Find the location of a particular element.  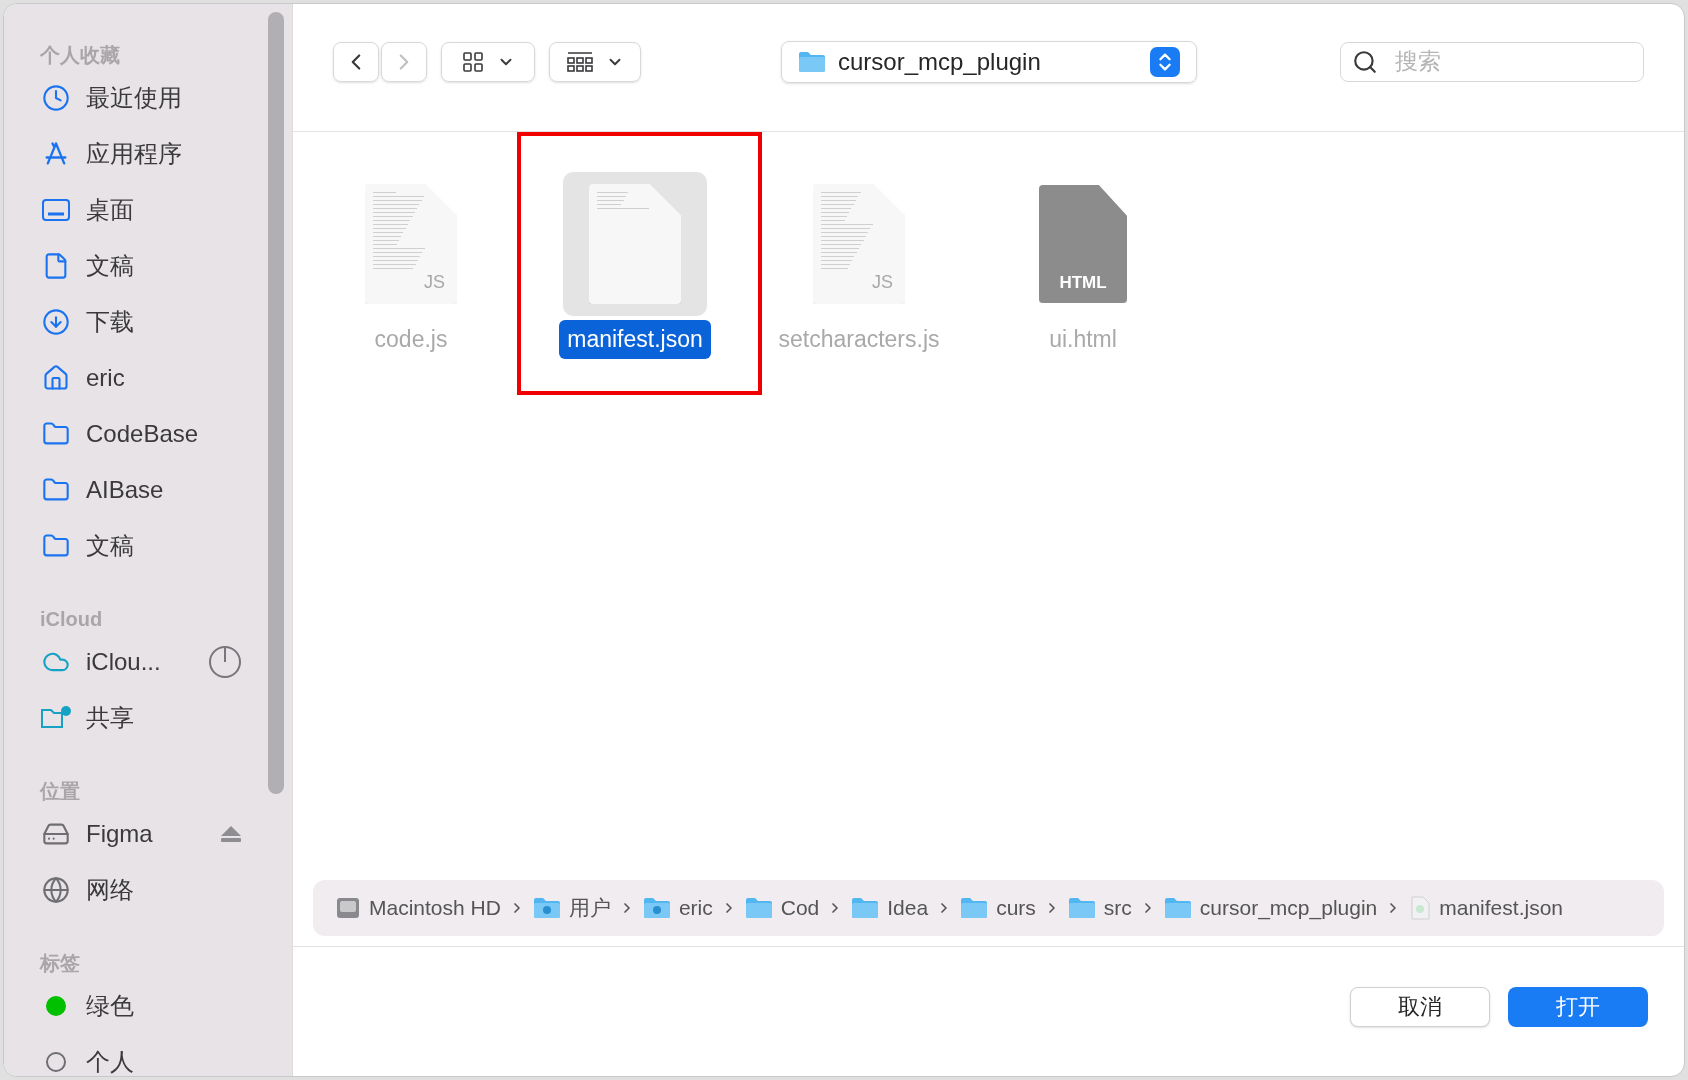

path-item: Macintosh HD is located at coordinates (418, 908).